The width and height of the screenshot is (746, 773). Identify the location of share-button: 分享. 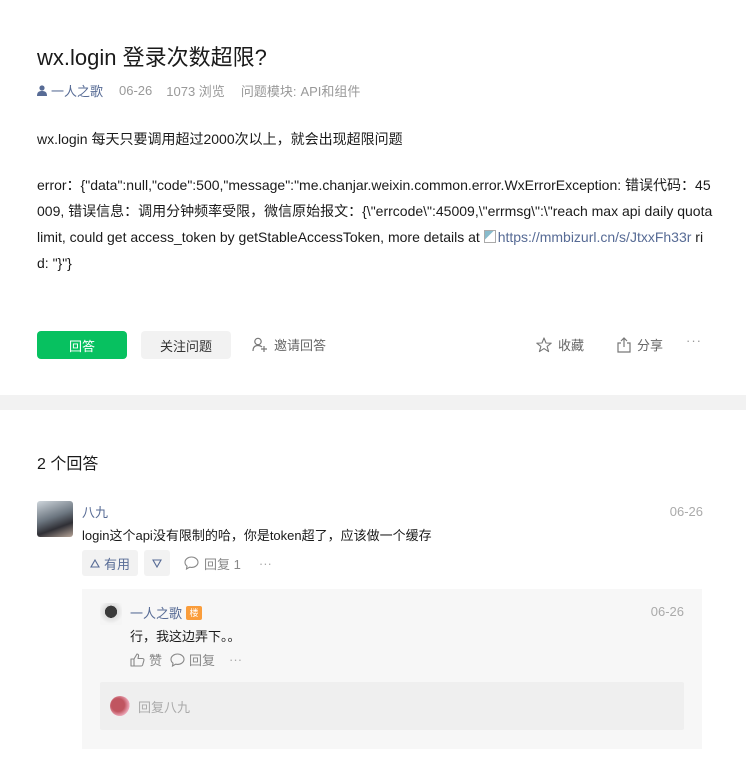
(640, 344).